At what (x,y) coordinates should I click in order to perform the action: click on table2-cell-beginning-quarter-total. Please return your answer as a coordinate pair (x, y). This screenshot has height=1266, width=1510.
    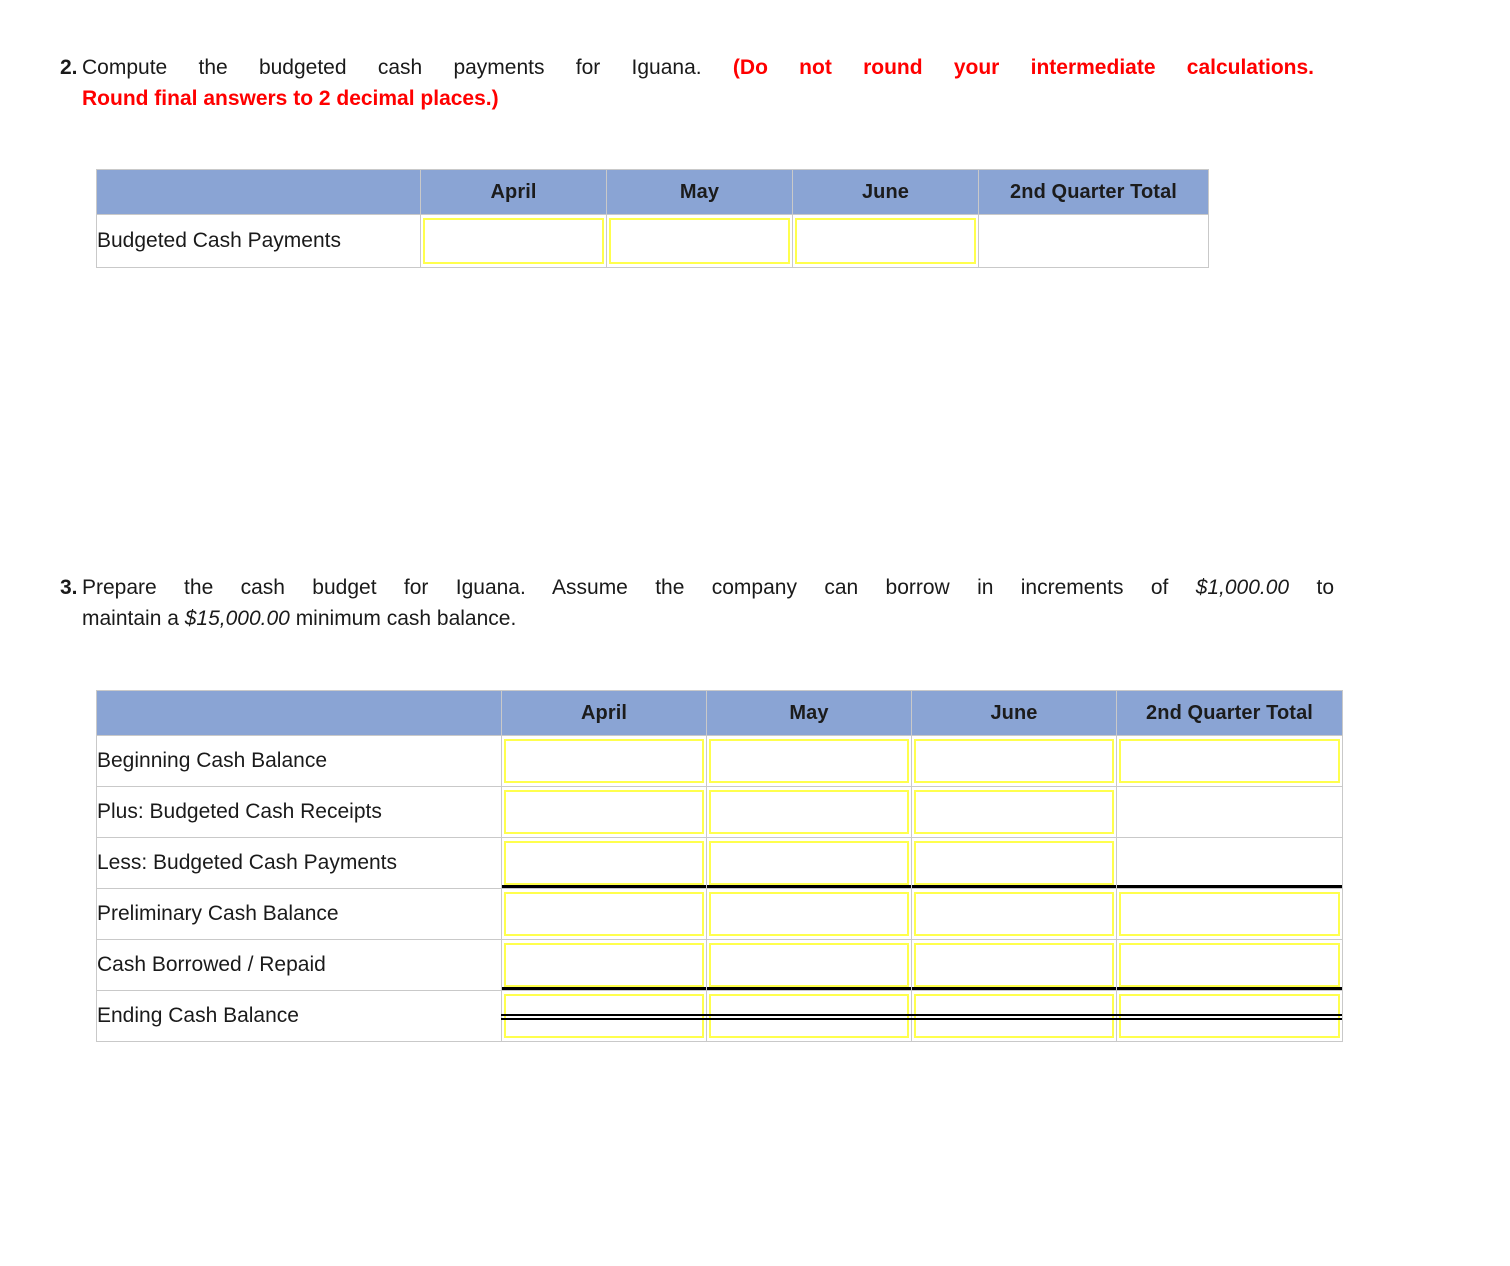
    Looking at the image, I should click on (1229, 761).